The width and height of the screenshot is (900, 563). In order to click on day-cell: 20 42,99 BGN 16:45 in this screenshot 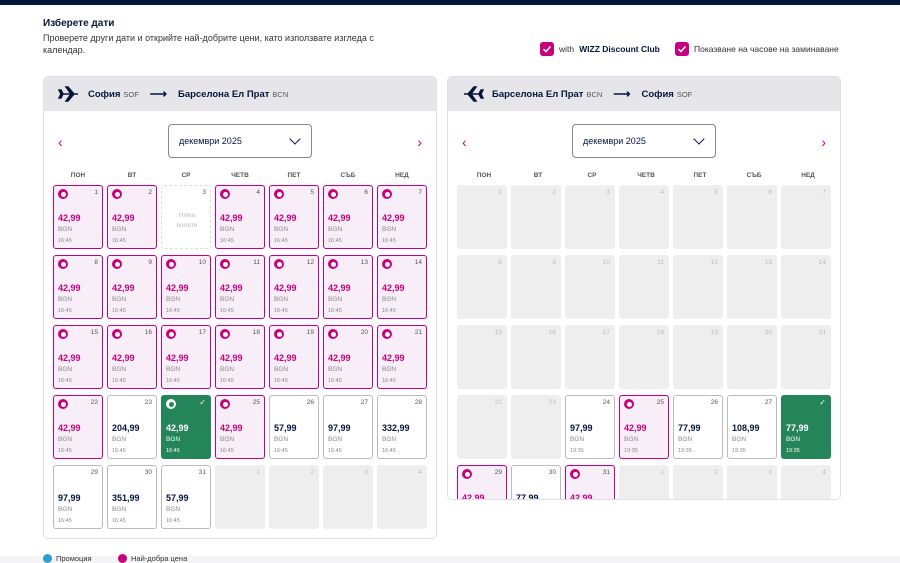, I will do `click(348, 357)`.